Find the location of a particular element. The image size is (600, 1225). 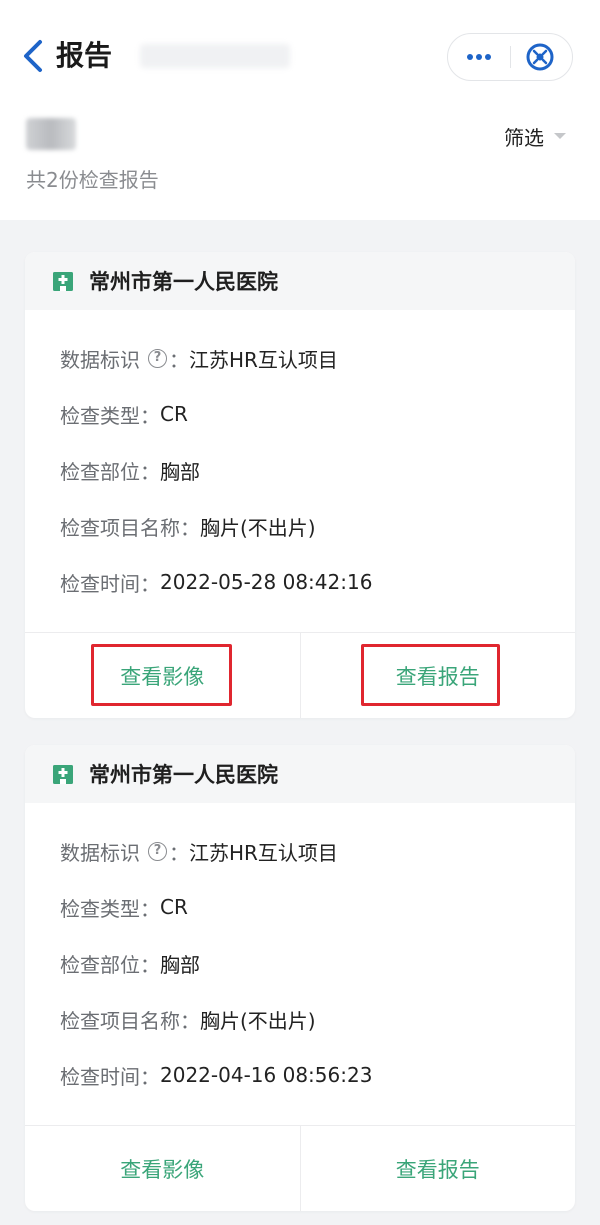

back-button is located at coordinates (33, 56).